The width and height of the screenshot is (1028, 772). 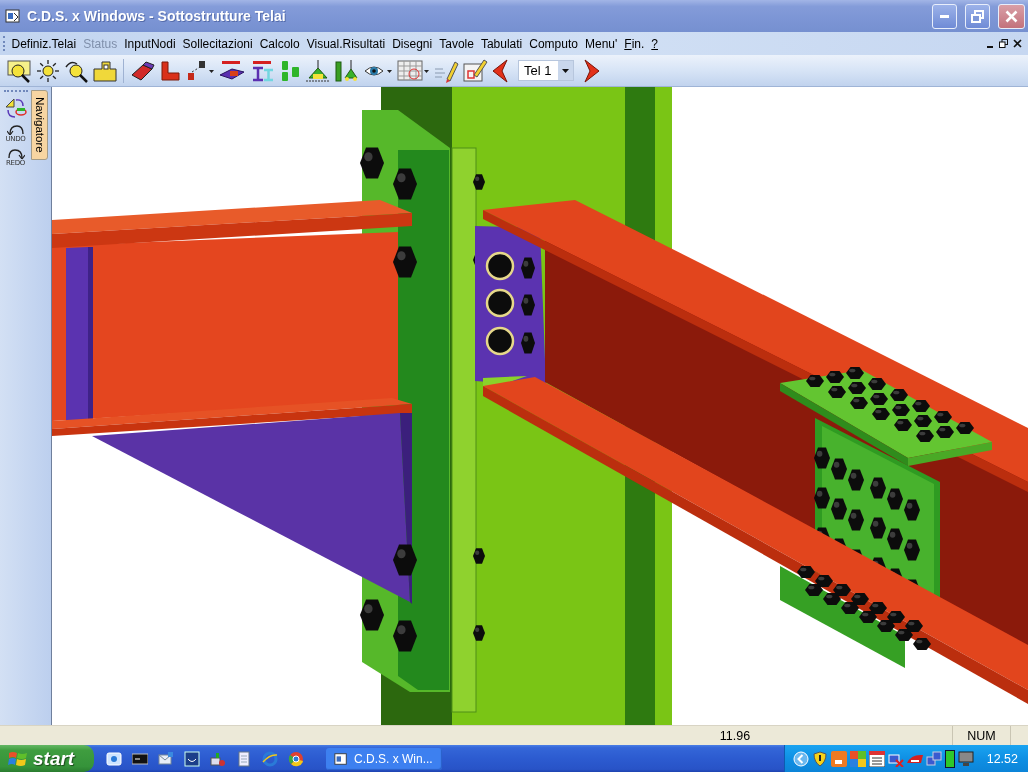 I want to click on menu-item: Fin., so click(x=634, y=43).